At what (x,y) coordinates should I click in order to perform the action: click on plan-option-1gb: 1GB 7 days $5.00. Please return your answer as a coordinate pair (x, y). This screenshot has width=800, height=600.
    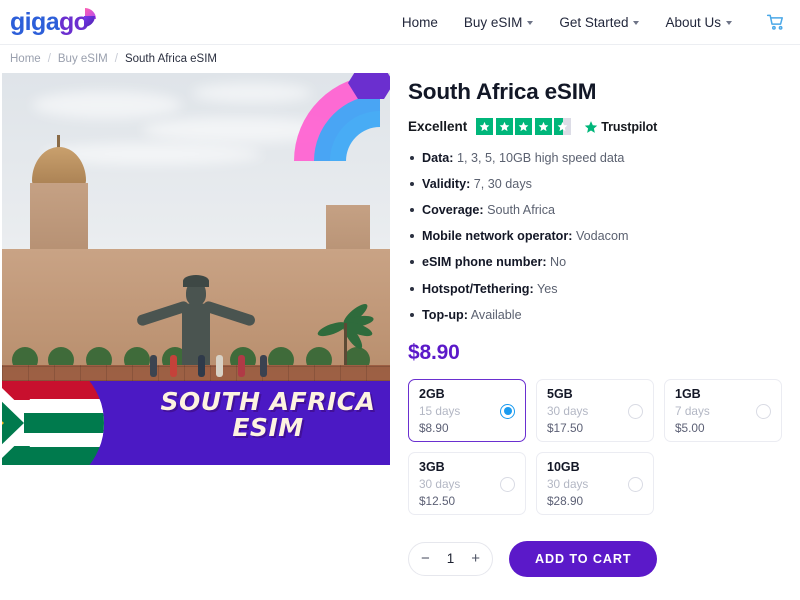
    Looking at the image, I should click on (723, 410).